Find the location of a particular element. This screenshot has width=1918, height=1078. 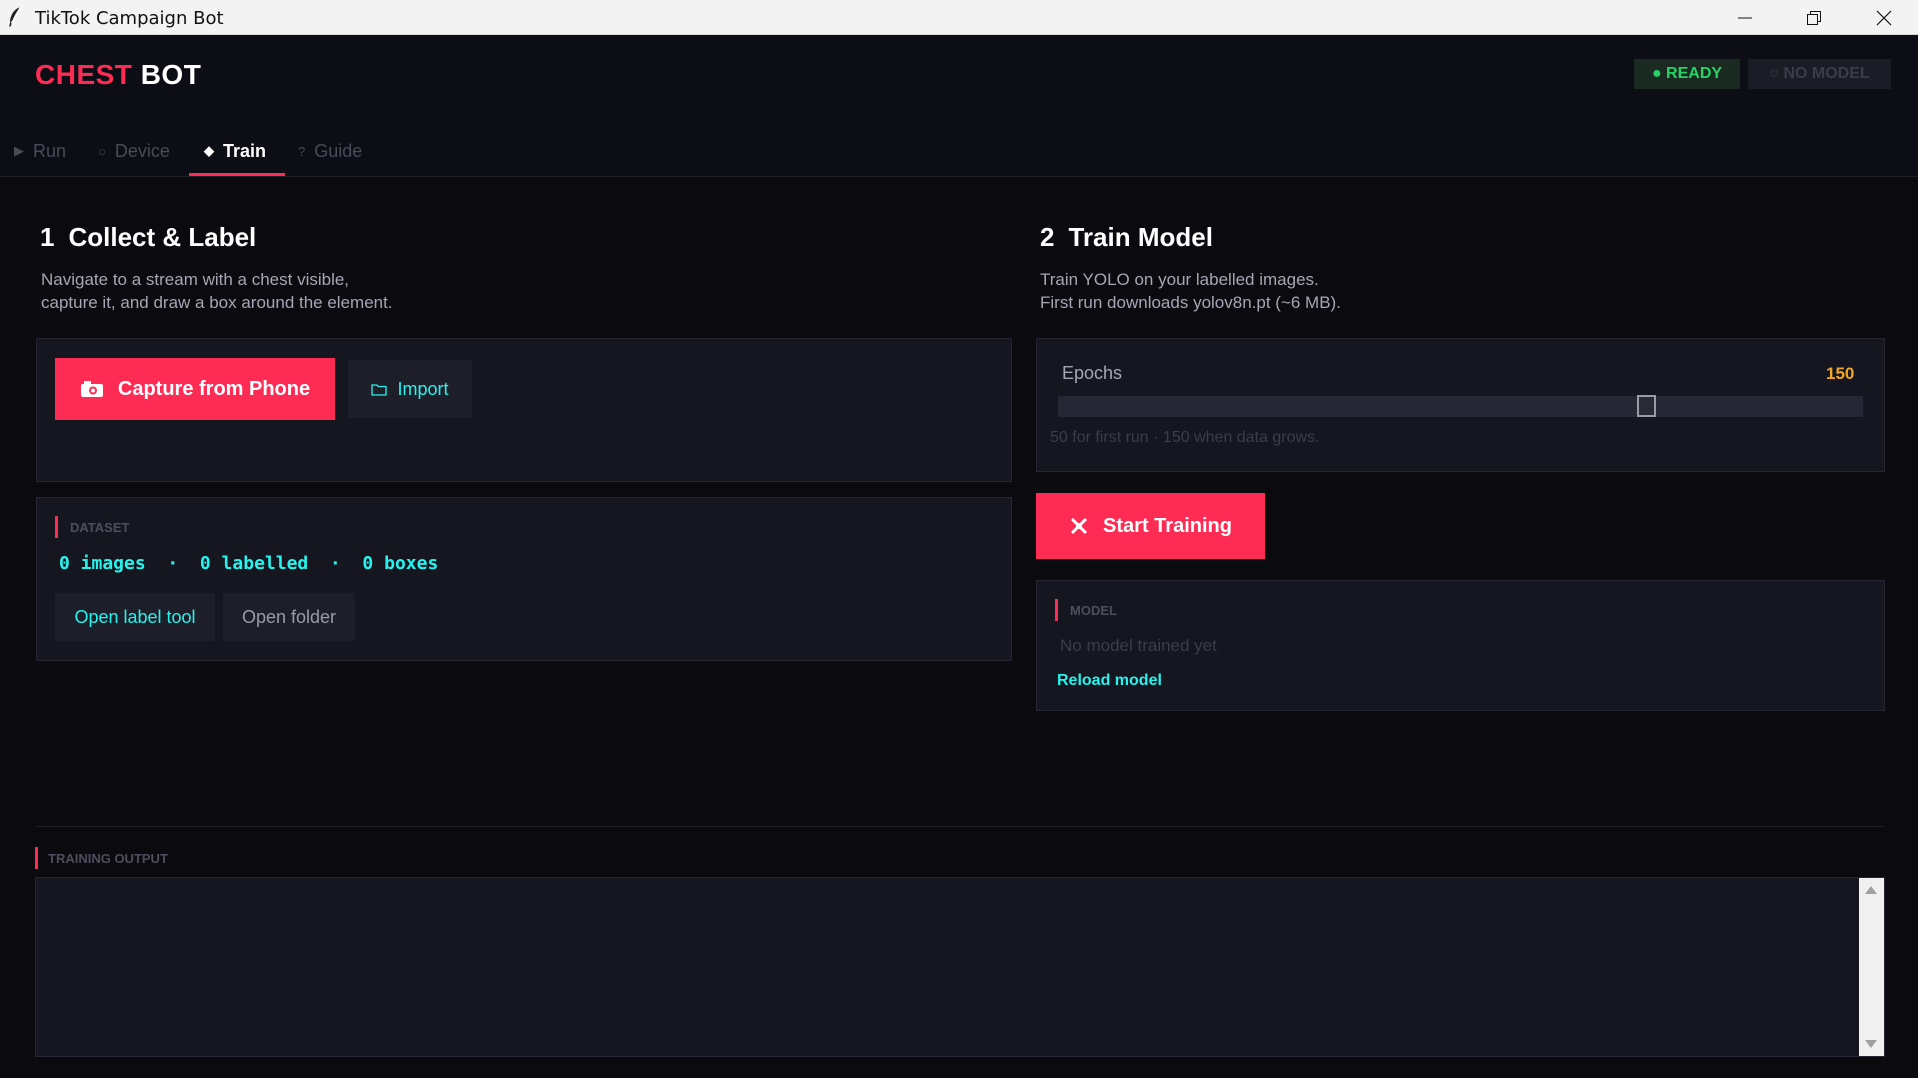

epochs-value: 150 is located at coordinates (1840, 373).